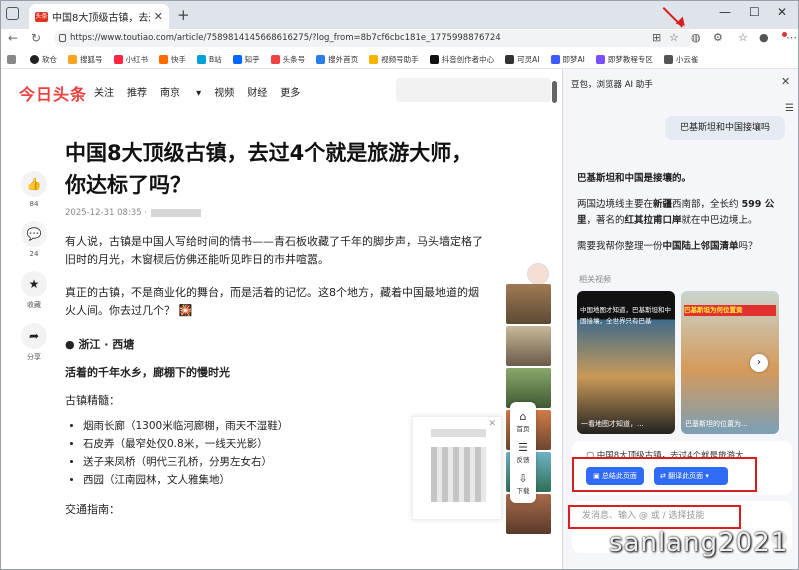  Describe the element at coordinates (656, 37) in the screenshot. I see `app-grid-icon: ⊞` at that location.